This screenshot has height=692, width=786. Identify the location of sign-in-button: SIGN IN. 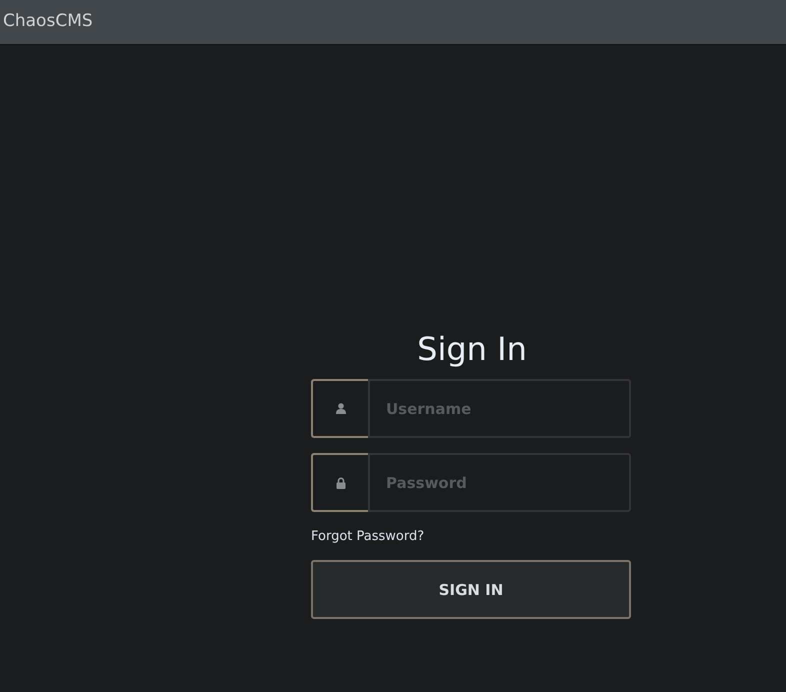
(471, 589).